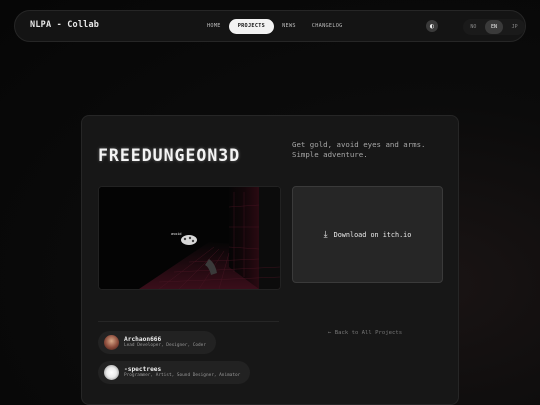  I want to click on nav-projects: PROJECTS, so click(251, 26).